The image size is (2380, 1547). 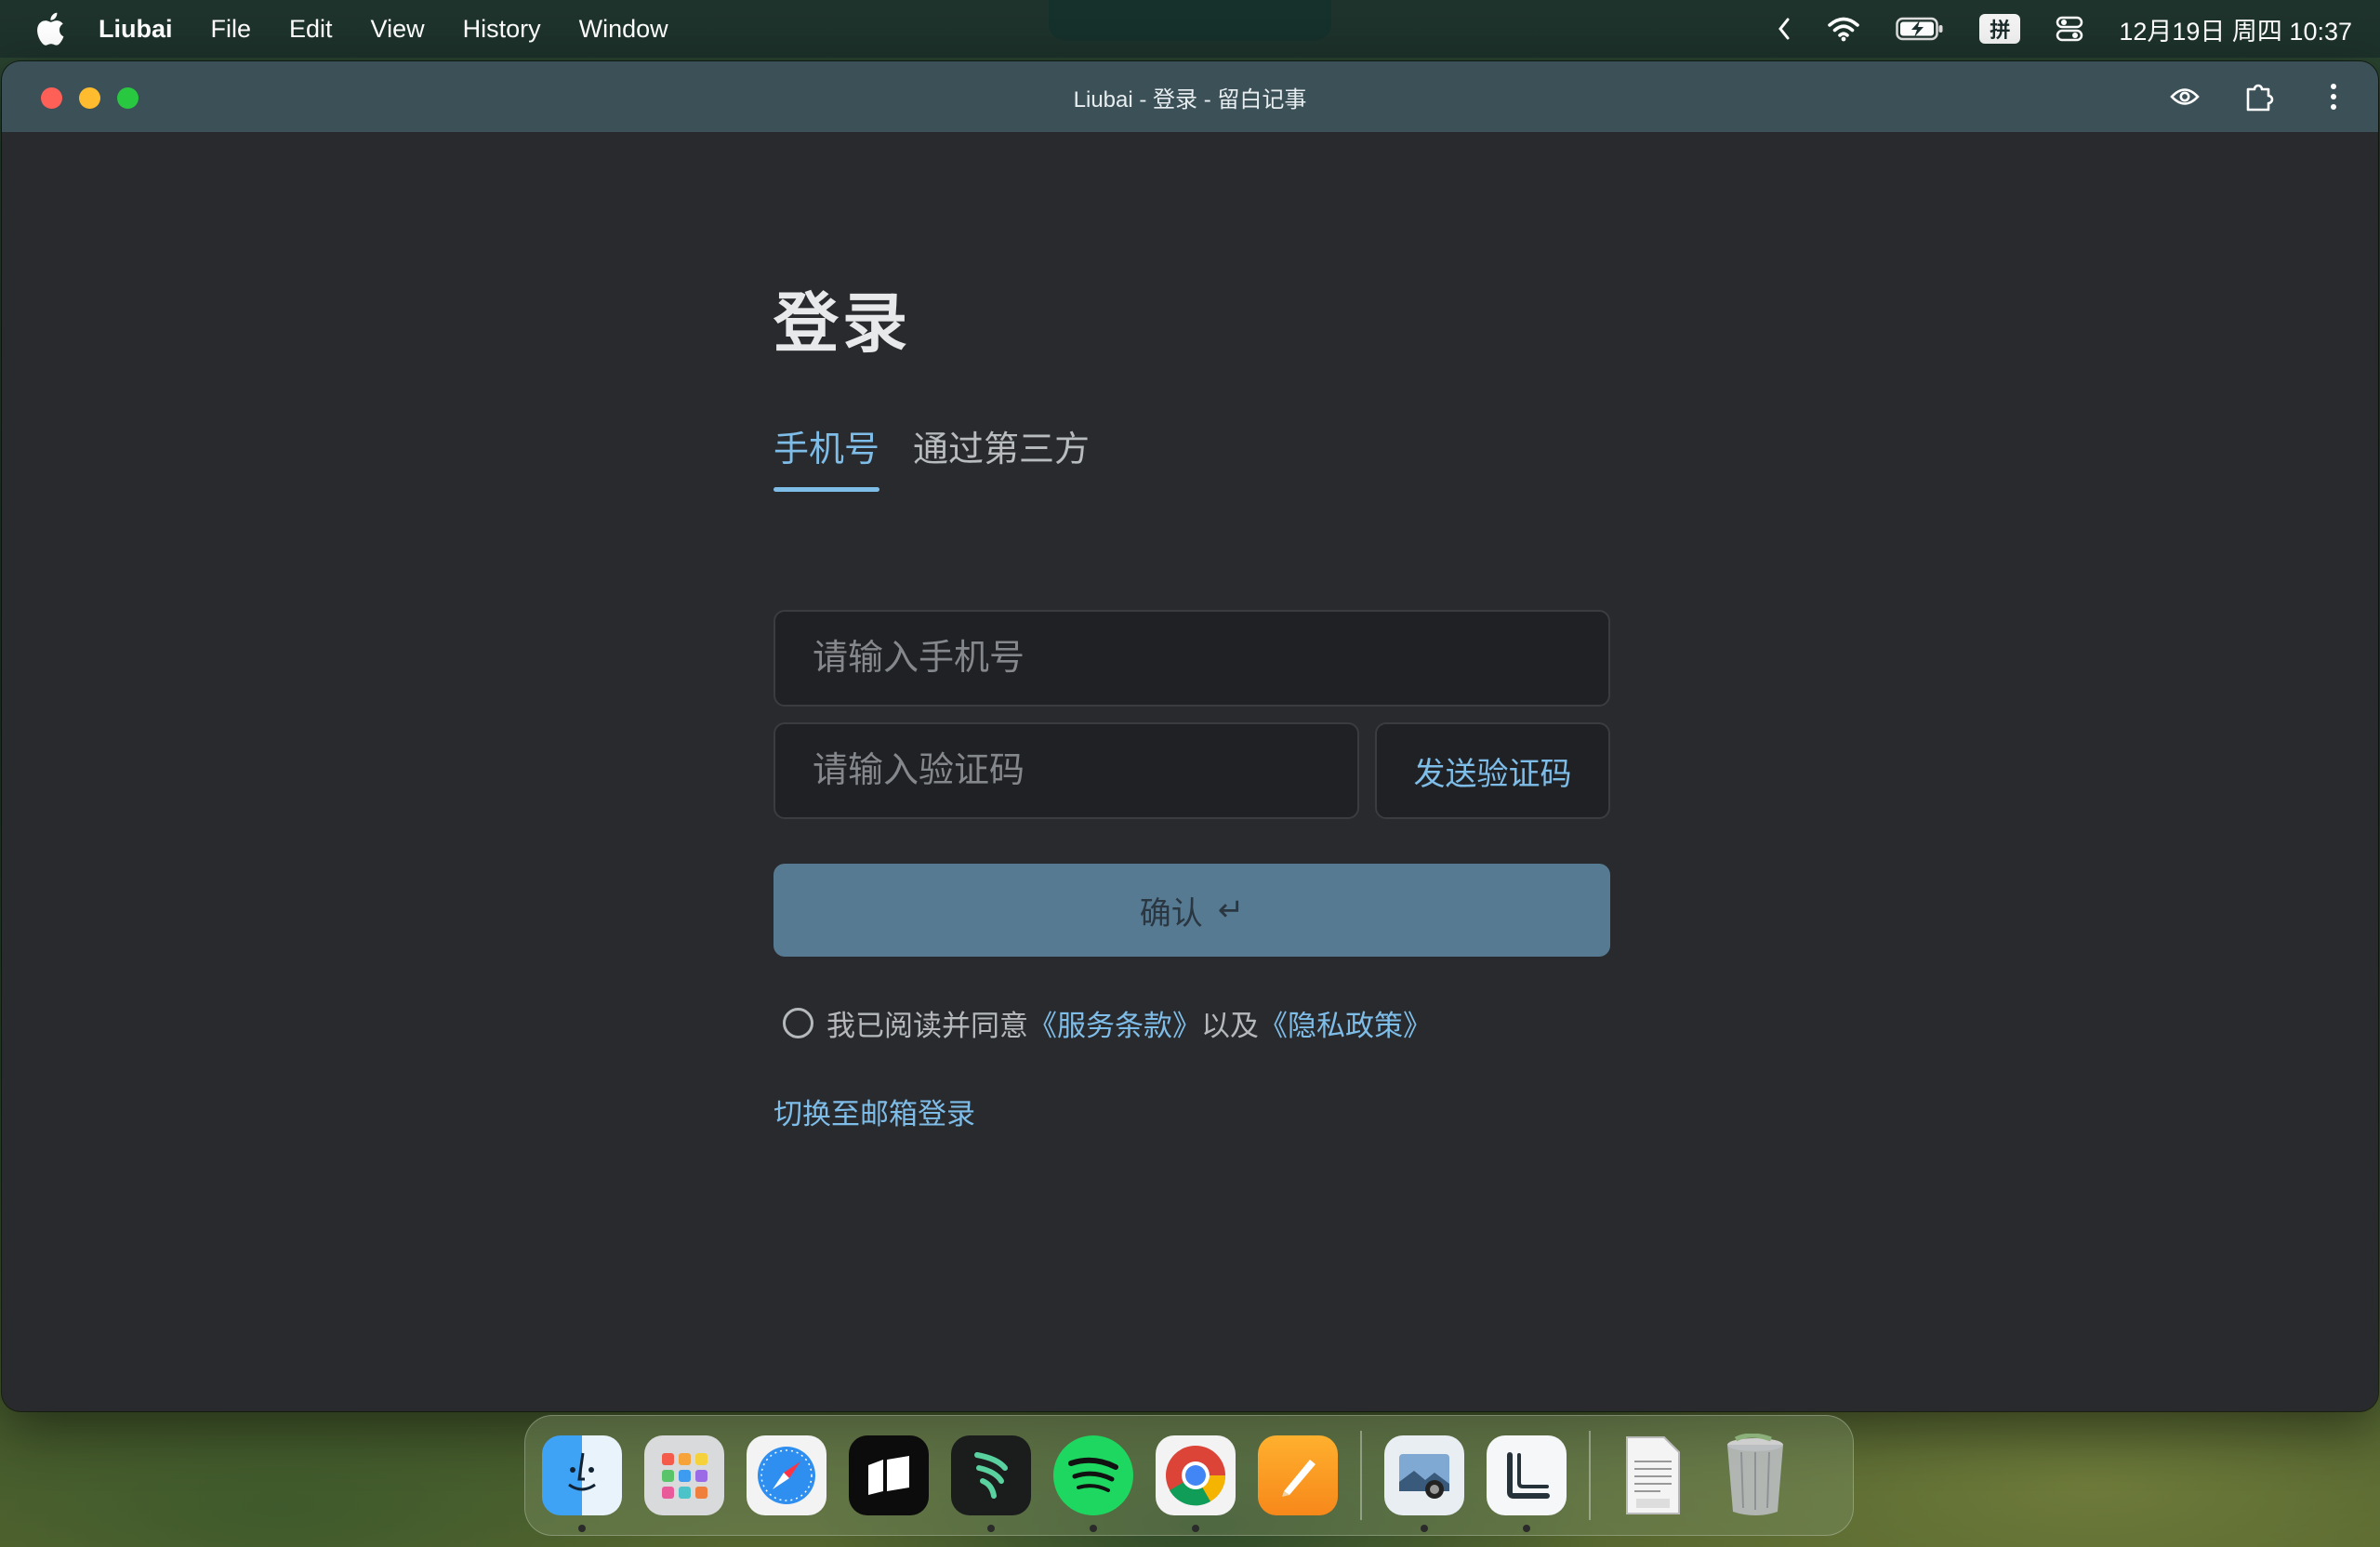 What do you see at coordinates (1171, 913) in the screenshot?
I see `confirm-label: 确认` at bounding box center [1171, 913].